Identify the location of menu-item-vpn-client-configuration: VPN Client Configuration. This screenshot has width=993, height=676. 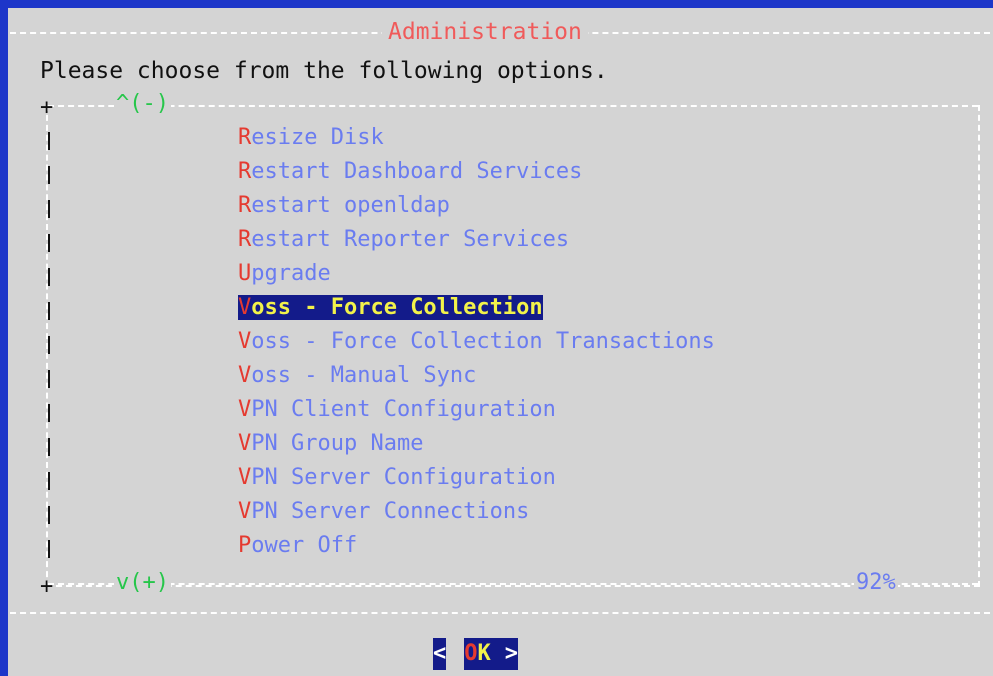
(476, 410).